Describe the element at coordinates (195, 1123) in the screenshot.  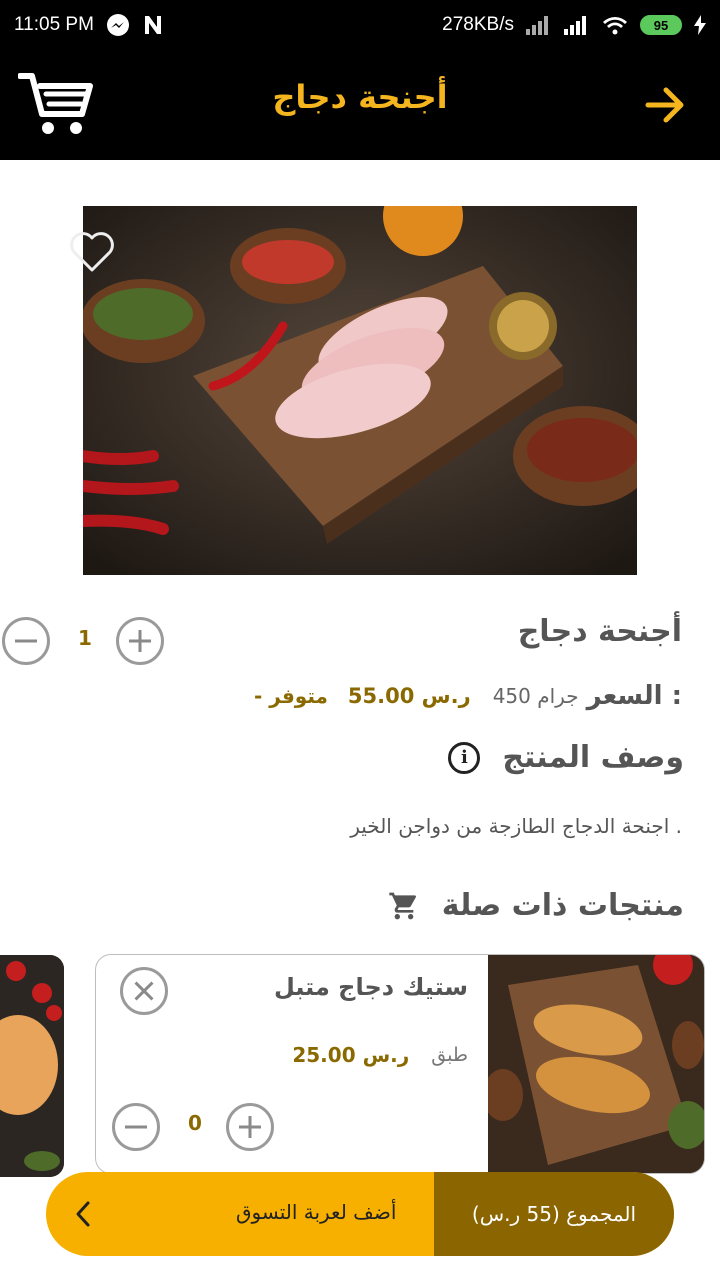
I see `related-quantity-value: 0` at that location.